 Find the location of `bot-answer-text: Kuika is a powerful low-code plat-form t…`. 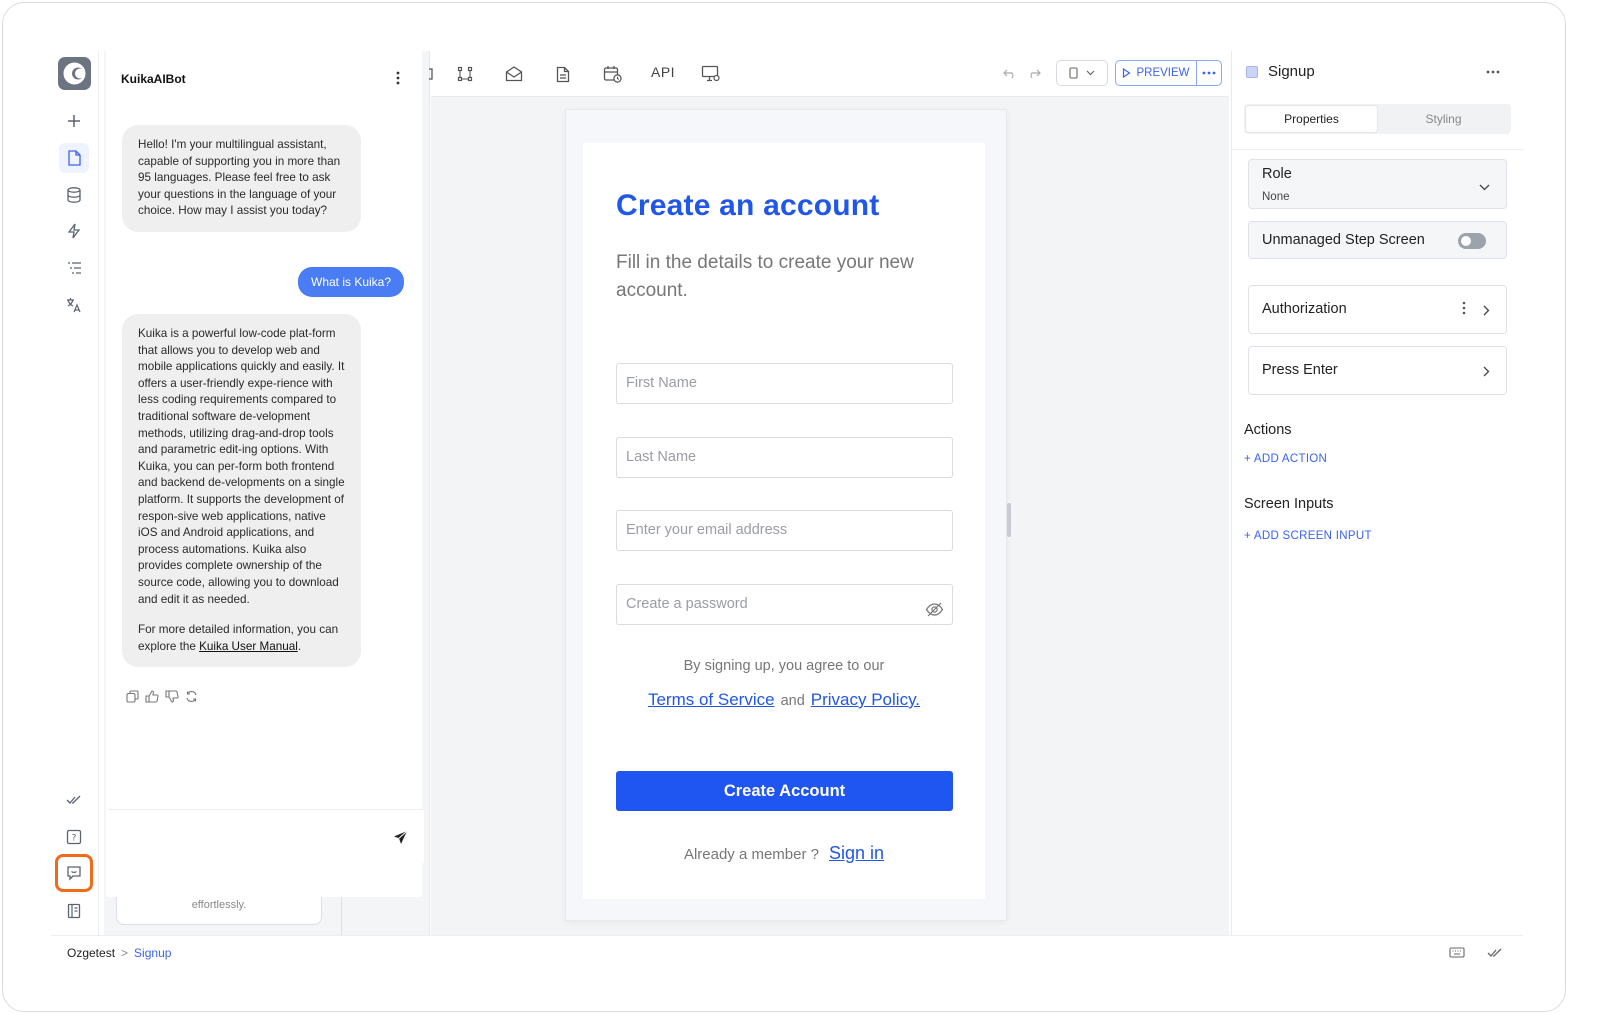

bot-answer-text: Kuika is a powerful low-code plat-form t… is located at coordinates (241, 466).